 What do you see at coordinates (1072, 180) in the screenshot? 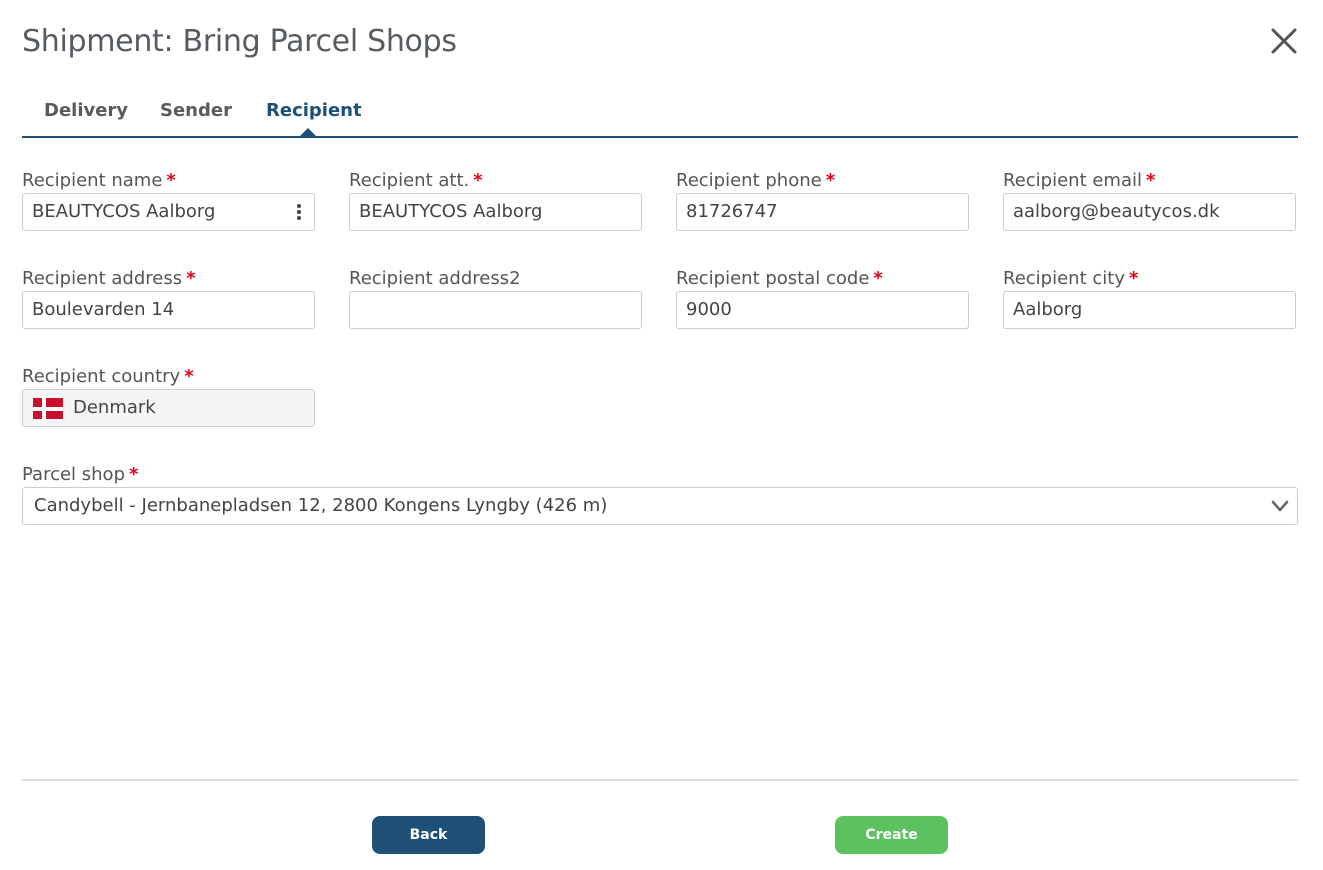
I see `recipient-email-label-text: Recipient email` at bounding box center [1072, 180].